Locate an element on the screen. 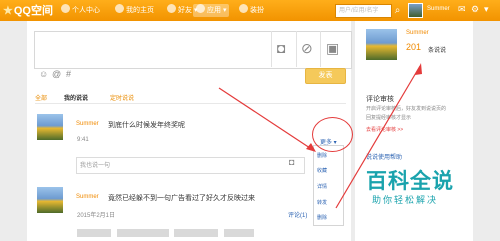 This screenshot has width=500, height=241. watermark-title: 百科全说 is located at coordinates (410, 181).